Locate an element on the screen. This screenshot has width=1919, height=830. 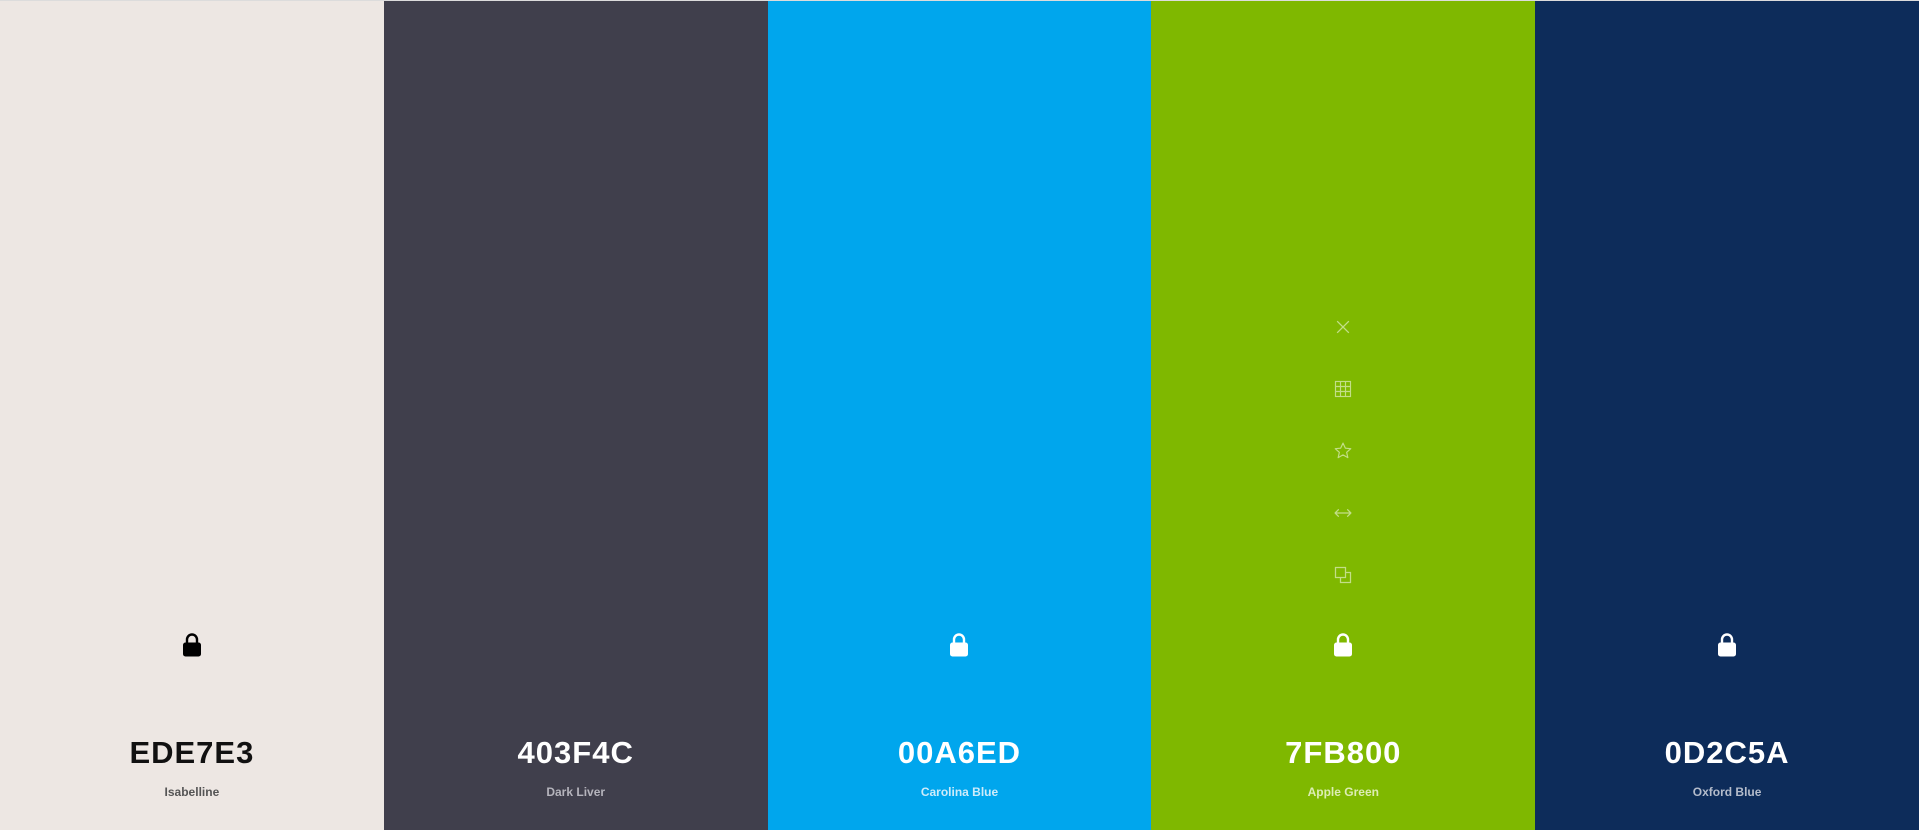
color-name: Isabelline is located at coordinates (192, 792).